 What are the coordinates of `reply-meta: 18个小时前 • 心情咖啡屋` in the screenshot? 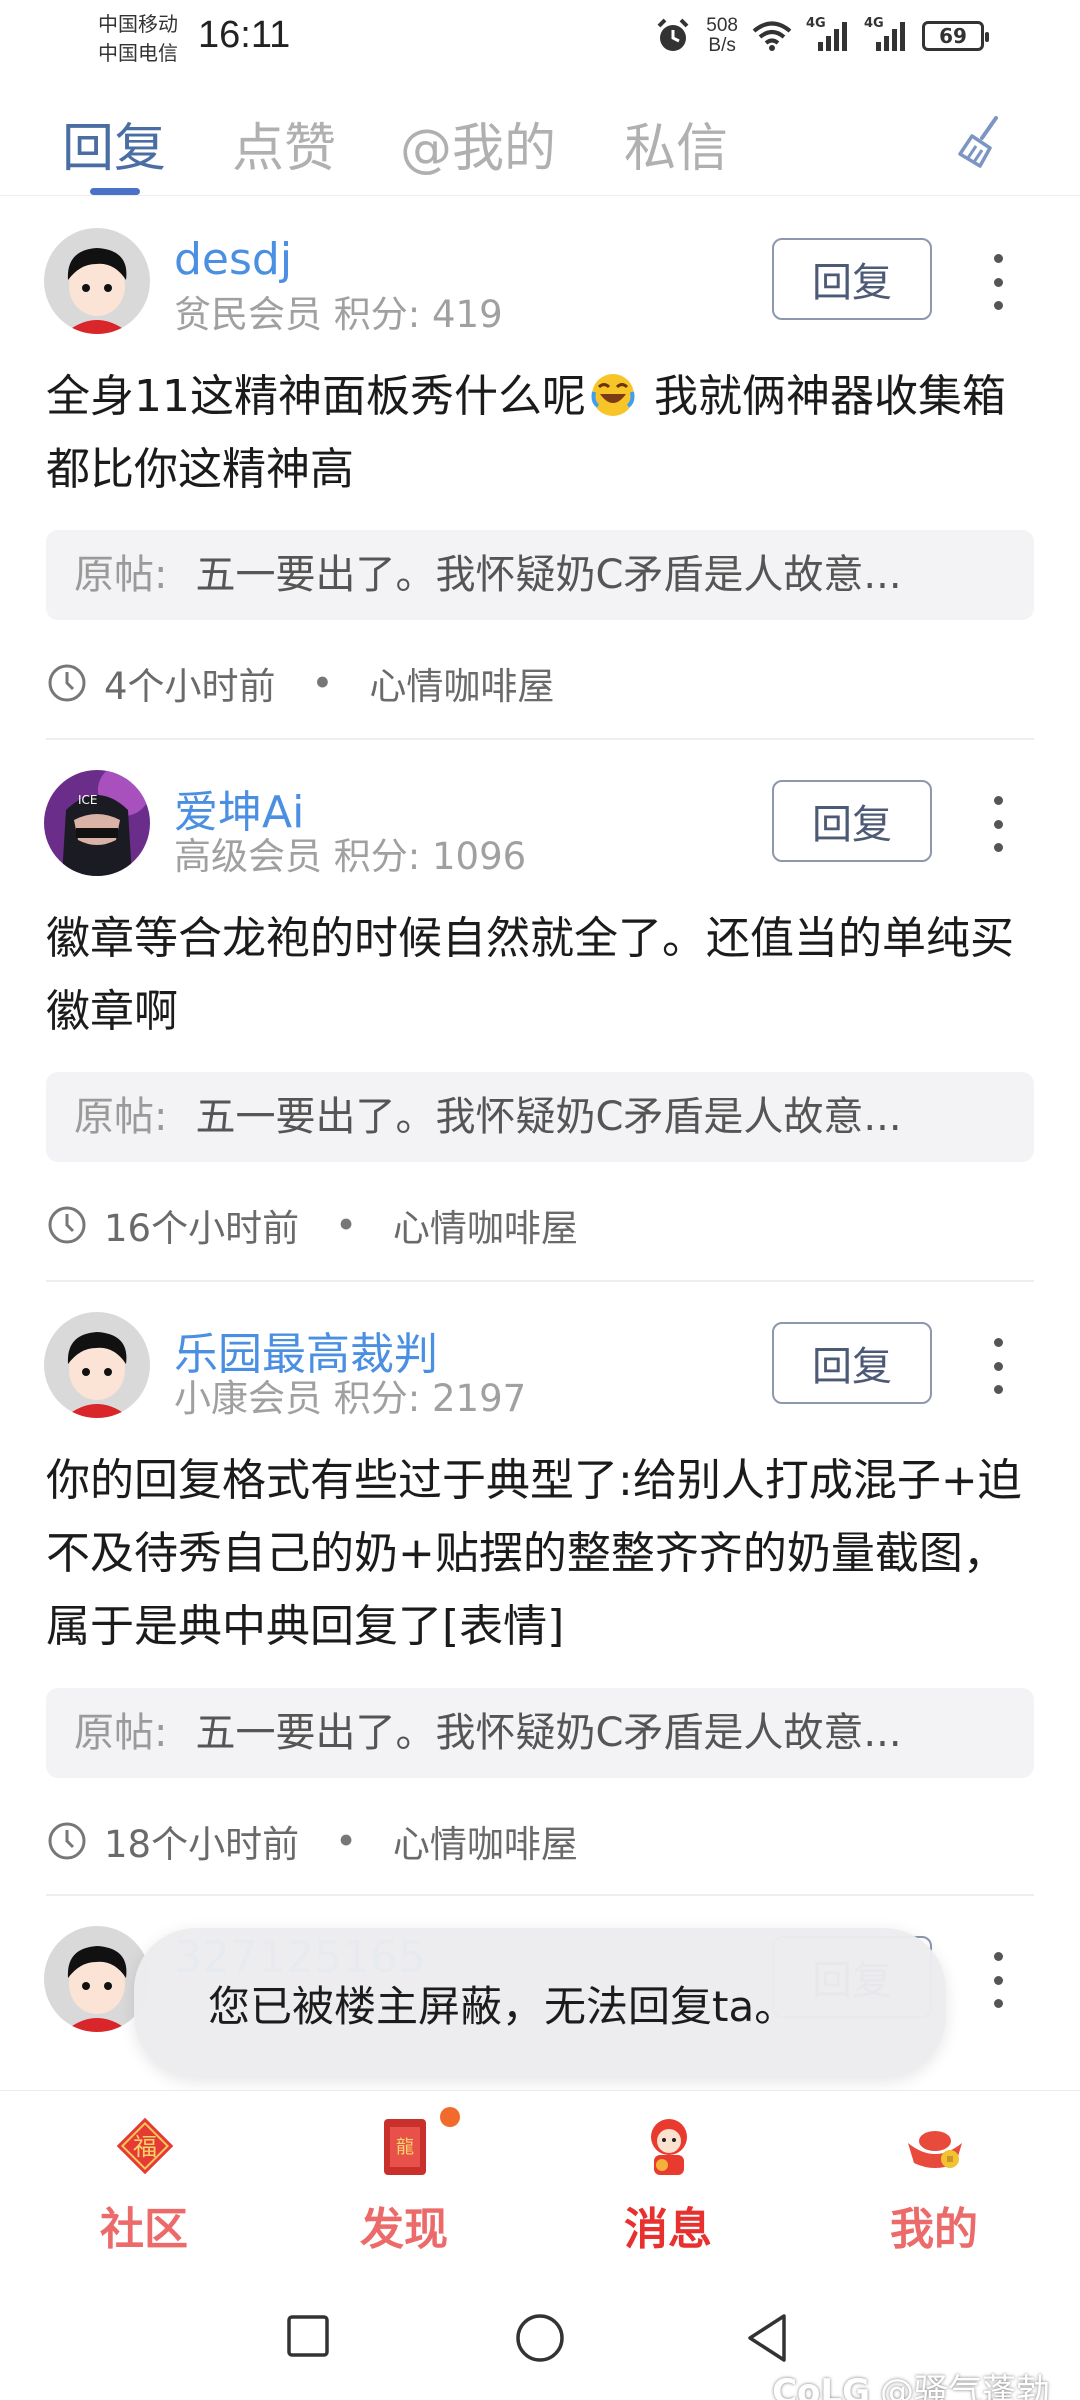 It's located at (312, 1841).